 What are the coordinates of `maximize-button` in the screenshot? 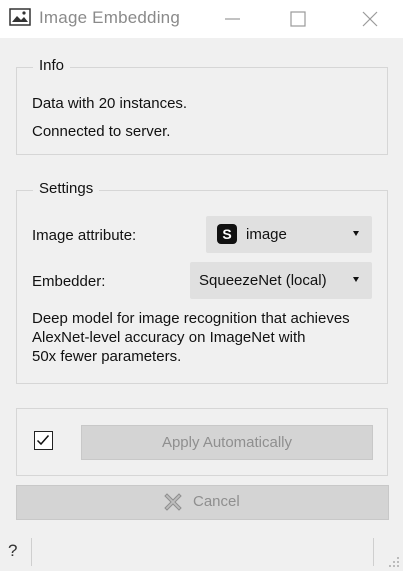 It's located at (298, 19).